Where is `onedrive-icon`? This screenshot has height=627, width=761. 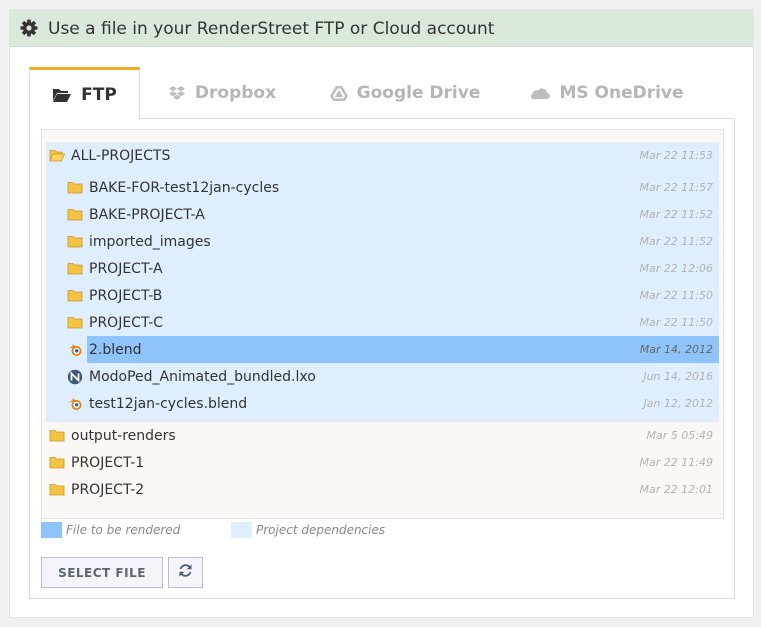
onedrive-icon is located at coordinates (540, 93).